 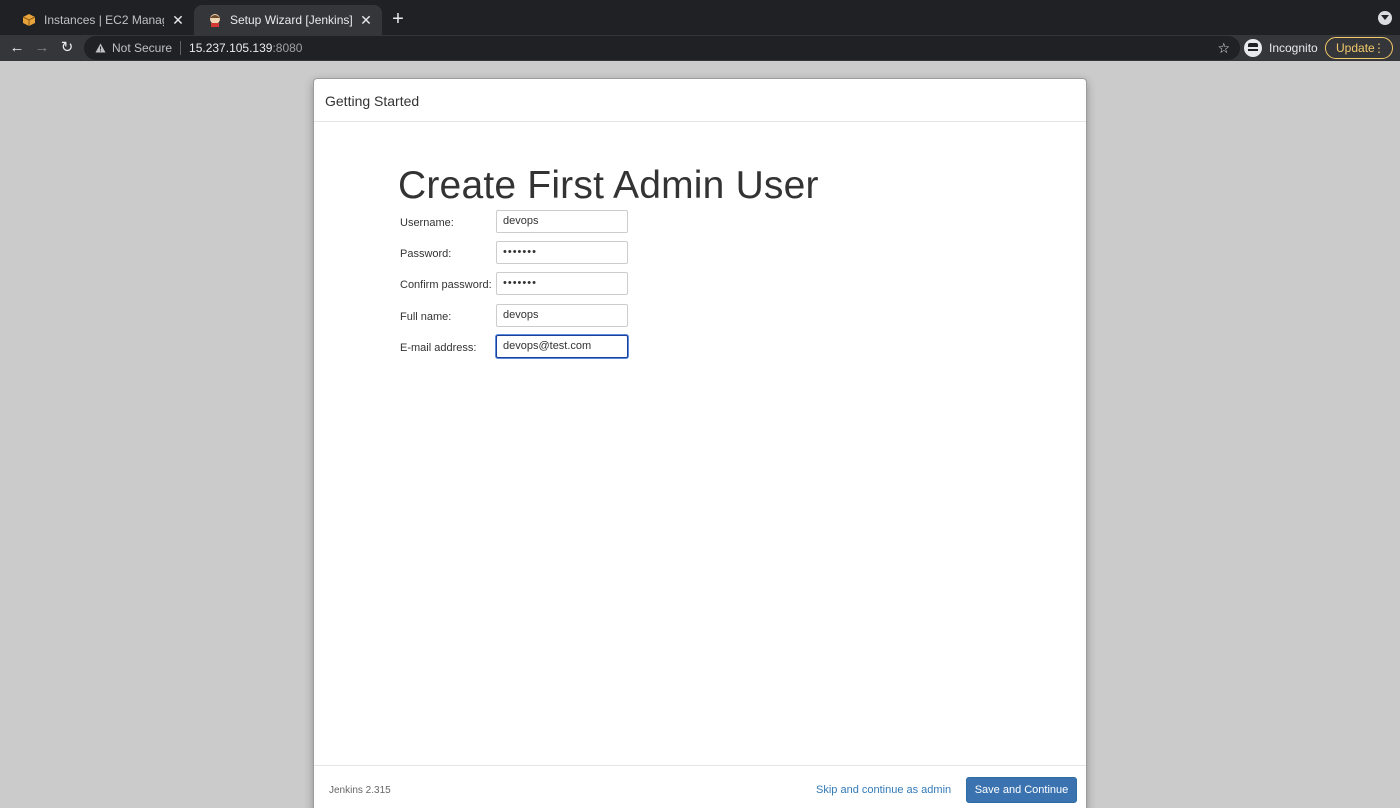 I want to click on save-and-continue-button: Save and Continue, so click(x=1021, y=790).